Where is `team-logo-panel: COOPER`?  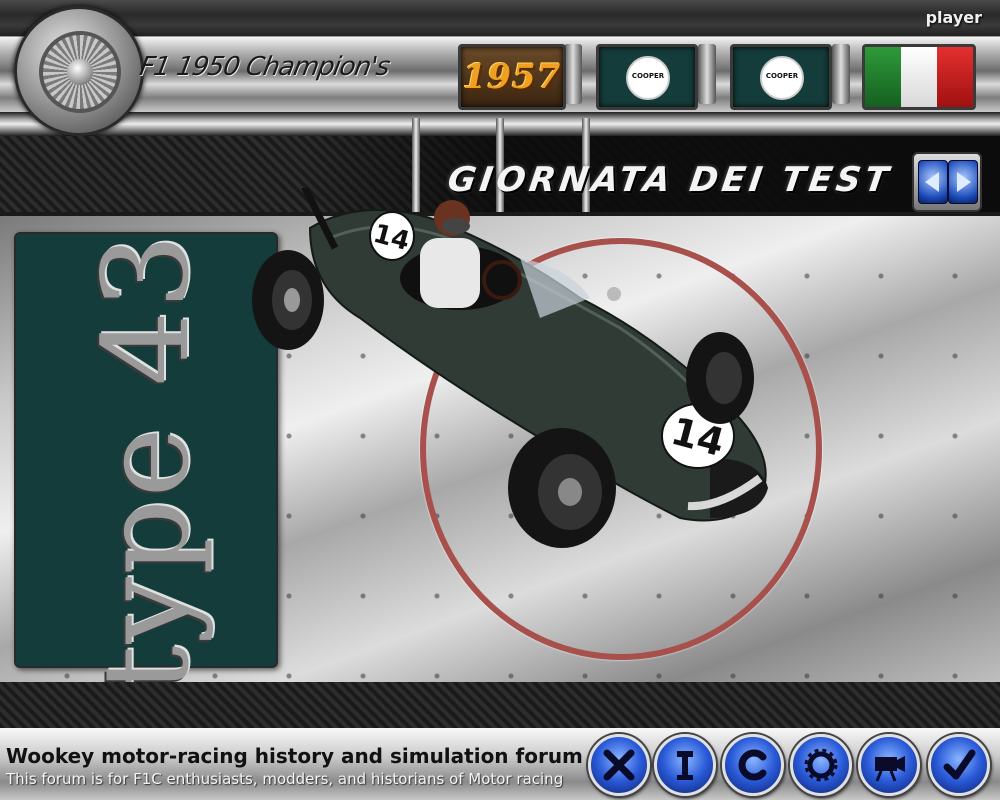
team-logo-panel: COOPER is located at coordinates (647, 77).